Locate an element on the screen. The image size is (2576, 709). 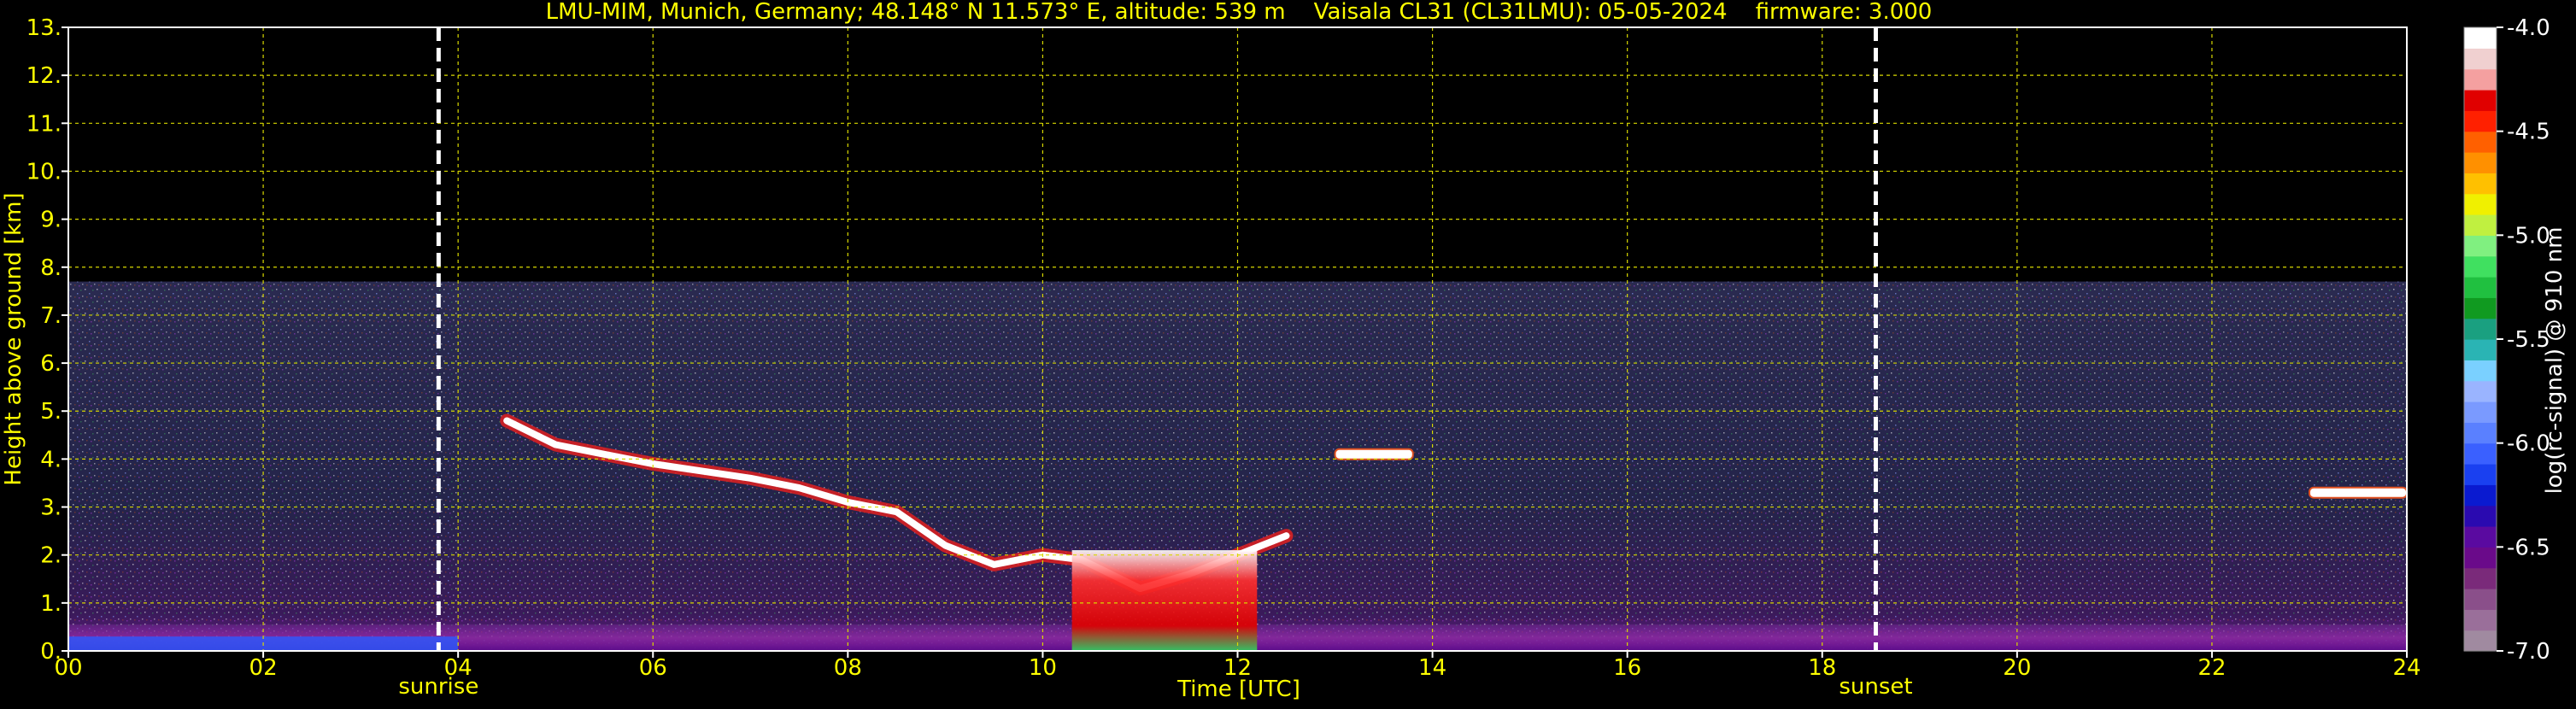
x-tick-label: 02 is located at coordinates (263, 668).